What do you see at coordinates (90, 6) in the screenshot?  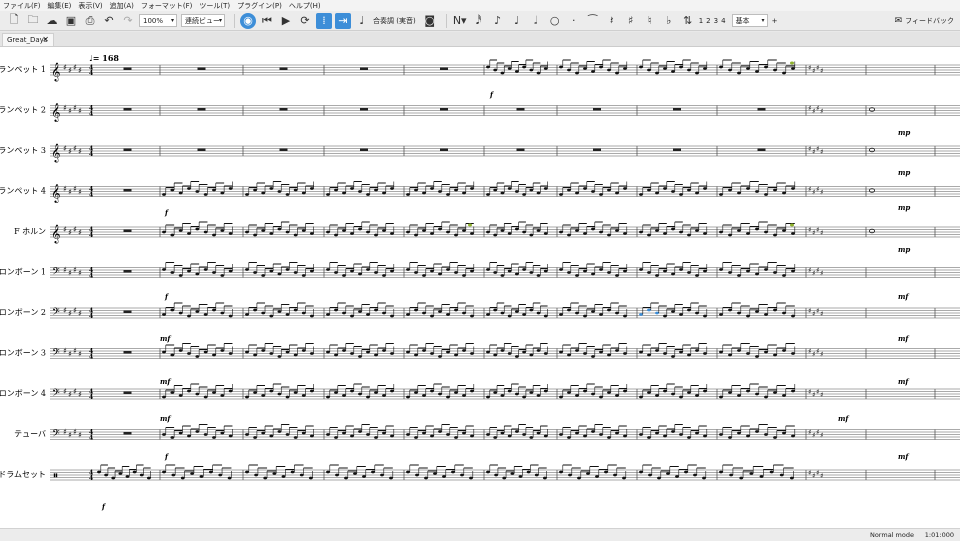 I see `menu-item-2: 表示(V)` at bounding box center [90, 6].